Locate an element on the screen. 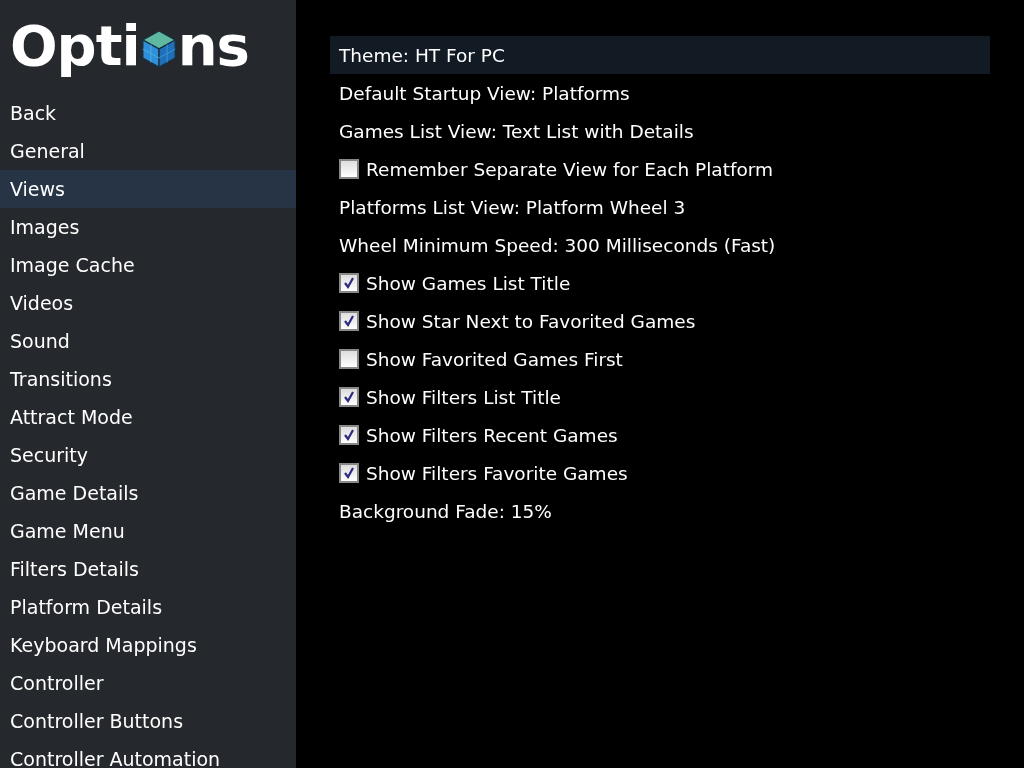 The image size is (1024, 768). sidebar-item: Views is located at coordinates (148, 189).